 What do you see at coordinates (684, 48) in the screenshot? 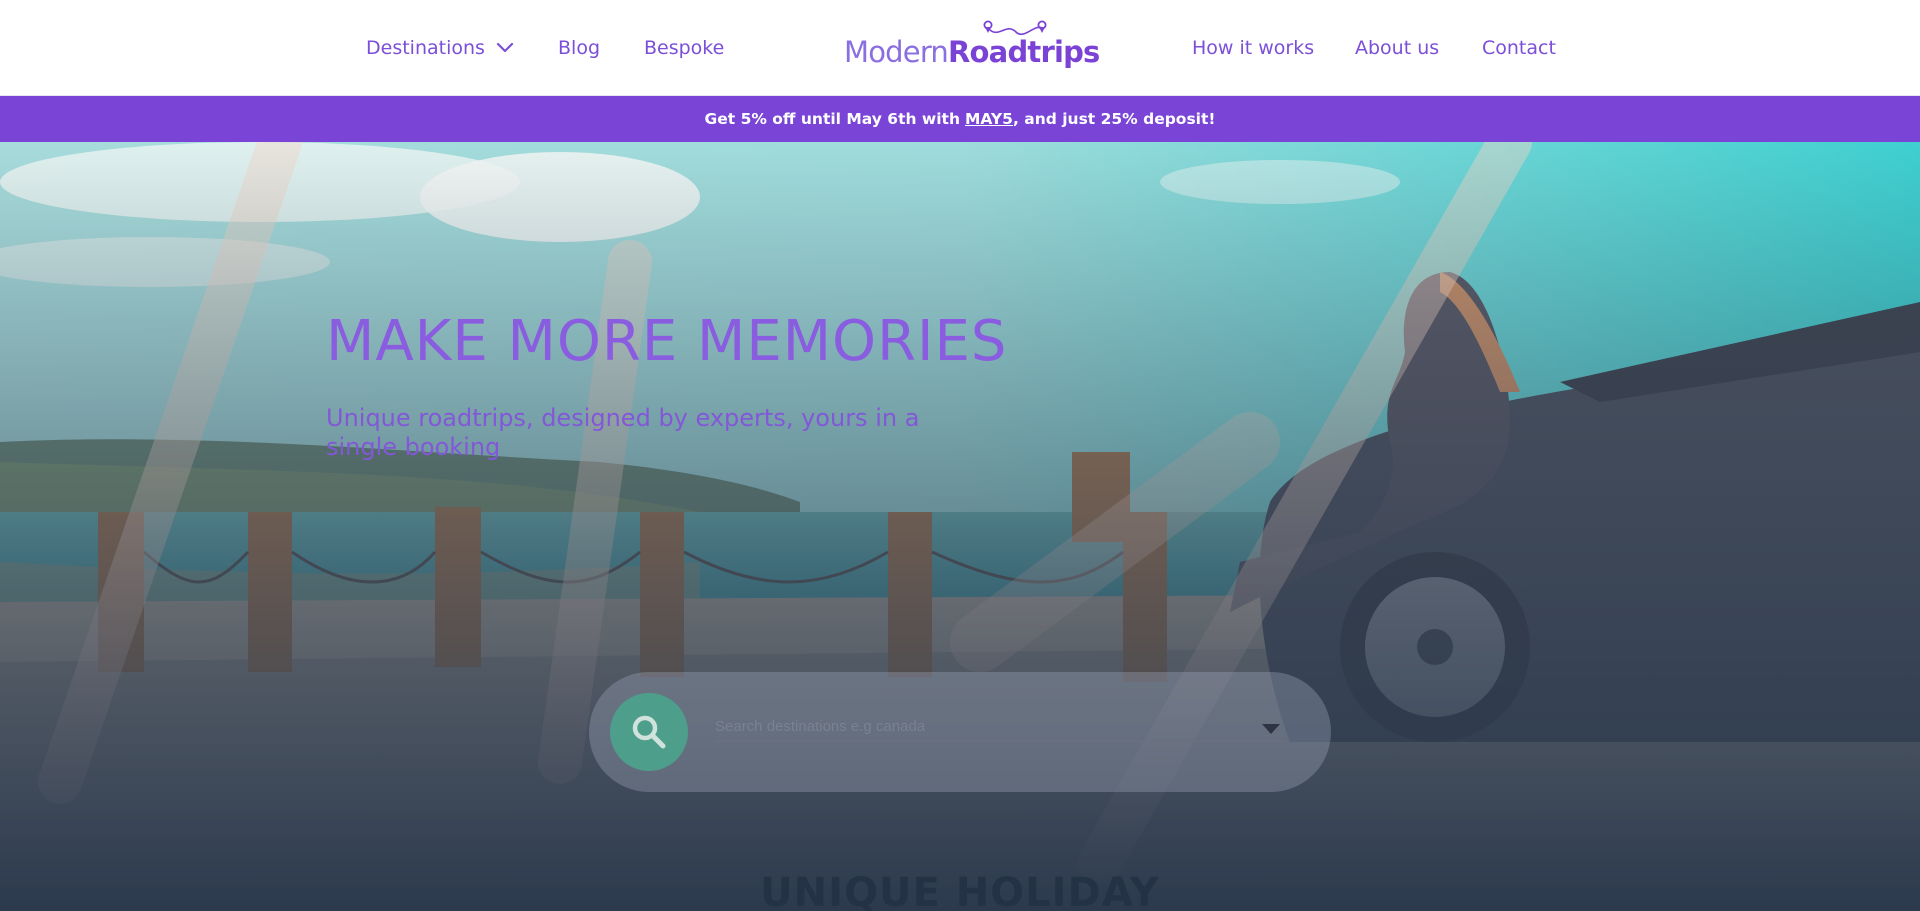
I see `nav-bespoke: Bespoke` at bounding box center [684, 48].